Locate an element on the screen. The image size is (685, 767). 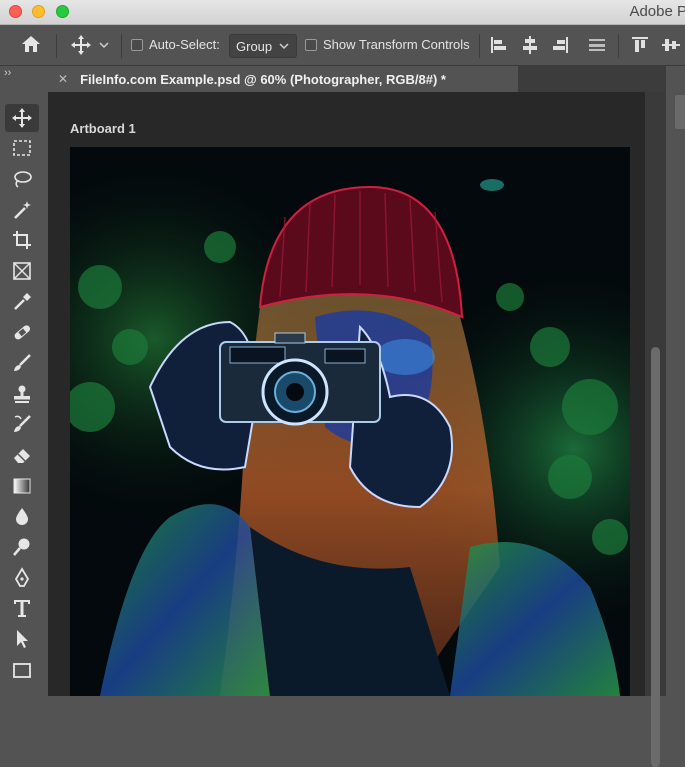
history-brush-icon is located at coordinates (22, 423).